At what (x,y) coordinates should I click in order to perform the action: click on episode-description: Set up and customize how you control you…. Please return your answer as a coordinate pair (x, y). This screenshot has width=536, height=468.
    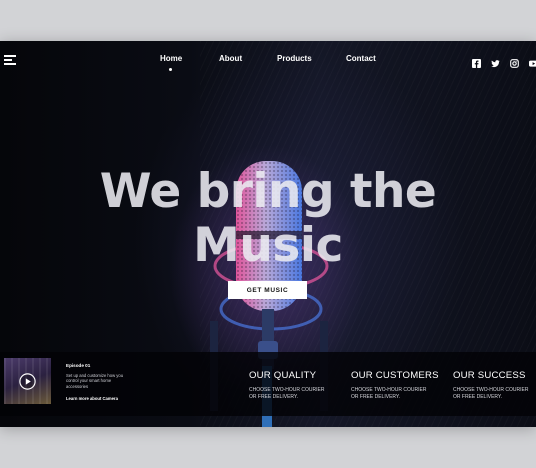
    Looking at the image, I should click on (95, 381).